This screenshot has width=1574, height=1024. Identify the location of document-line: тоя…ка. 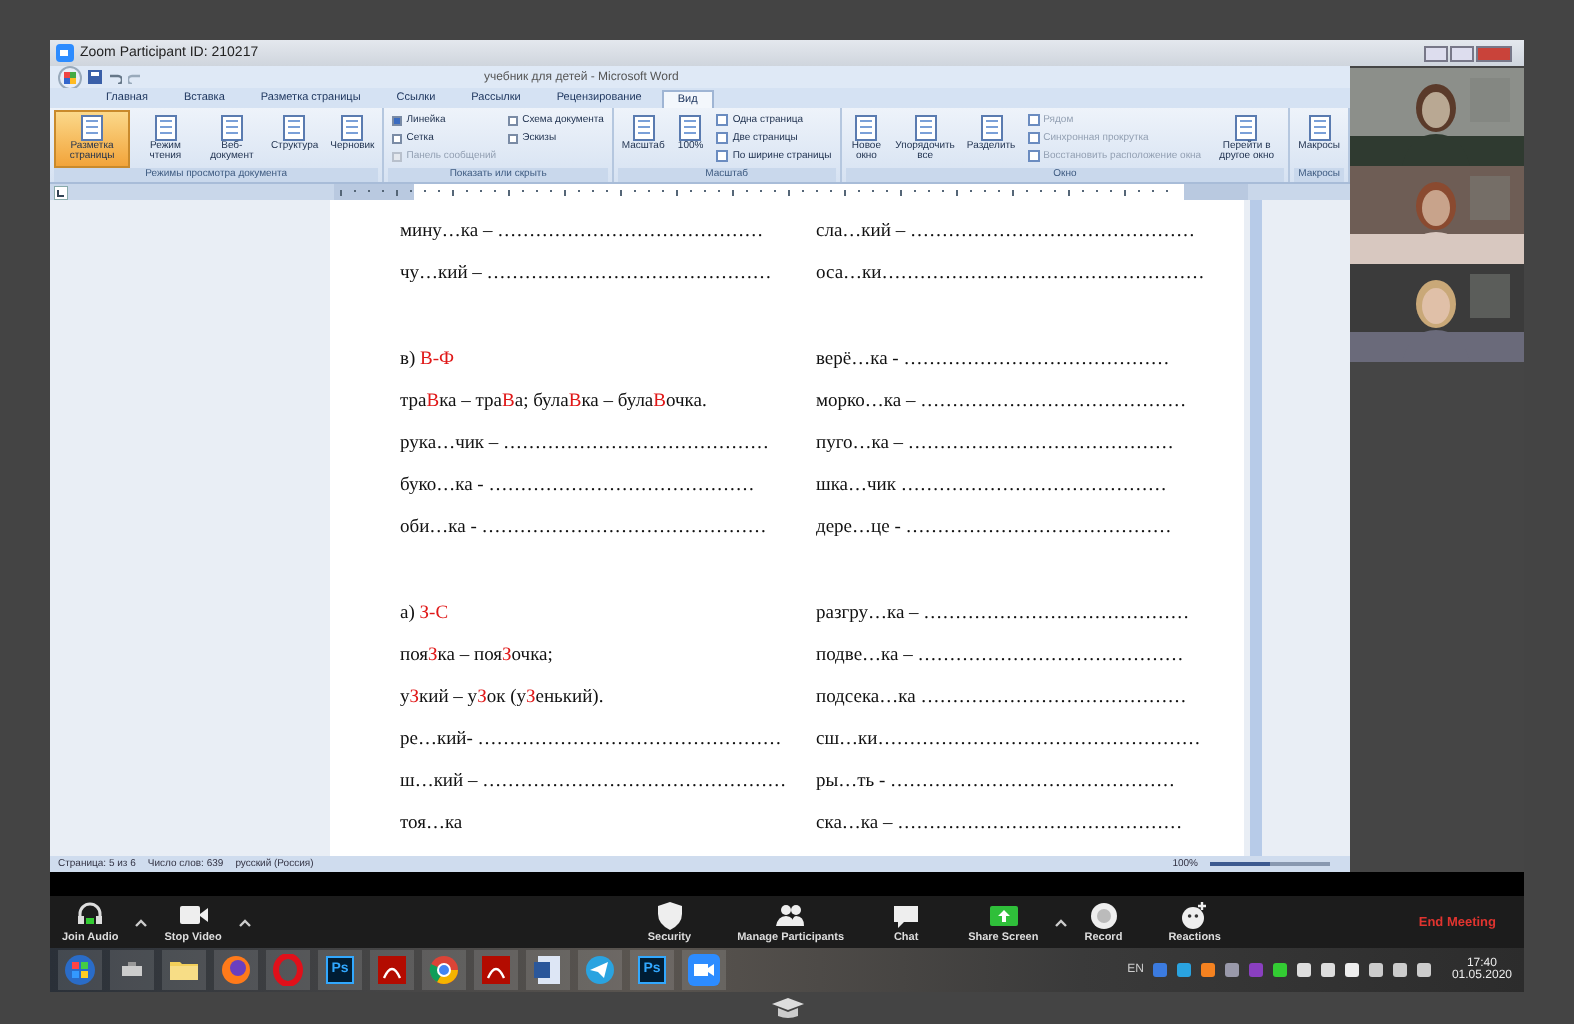
(431, 825).